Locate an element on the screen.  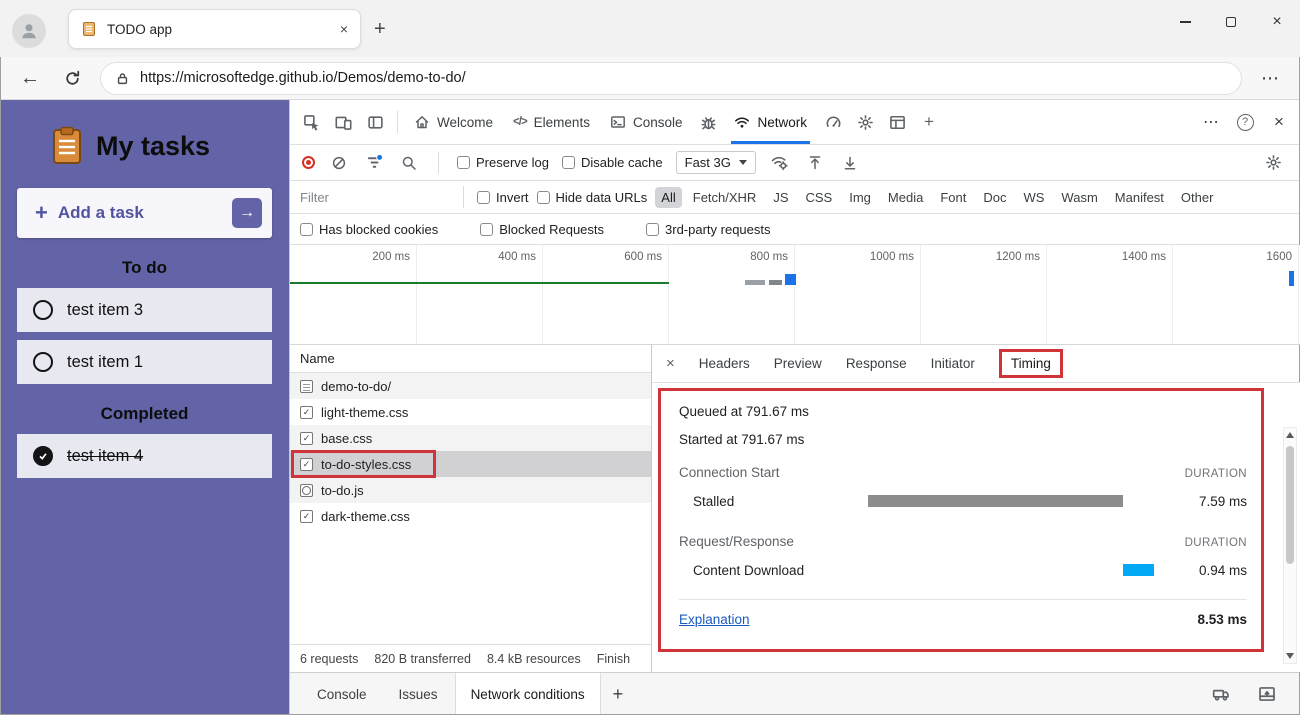
tab-console: Console is located at coordinates (646, 122).